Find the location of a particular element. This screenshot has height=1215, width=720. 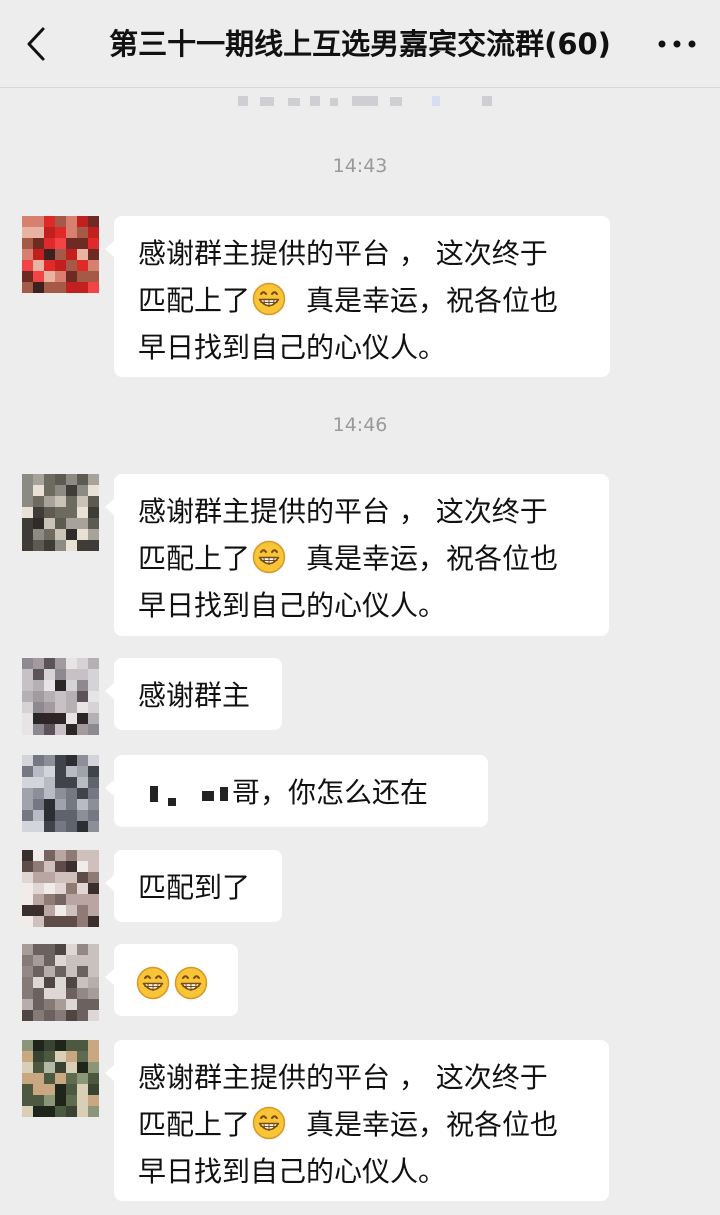

message-bubble: 匹配到了 is located at coordinates (193, 886).